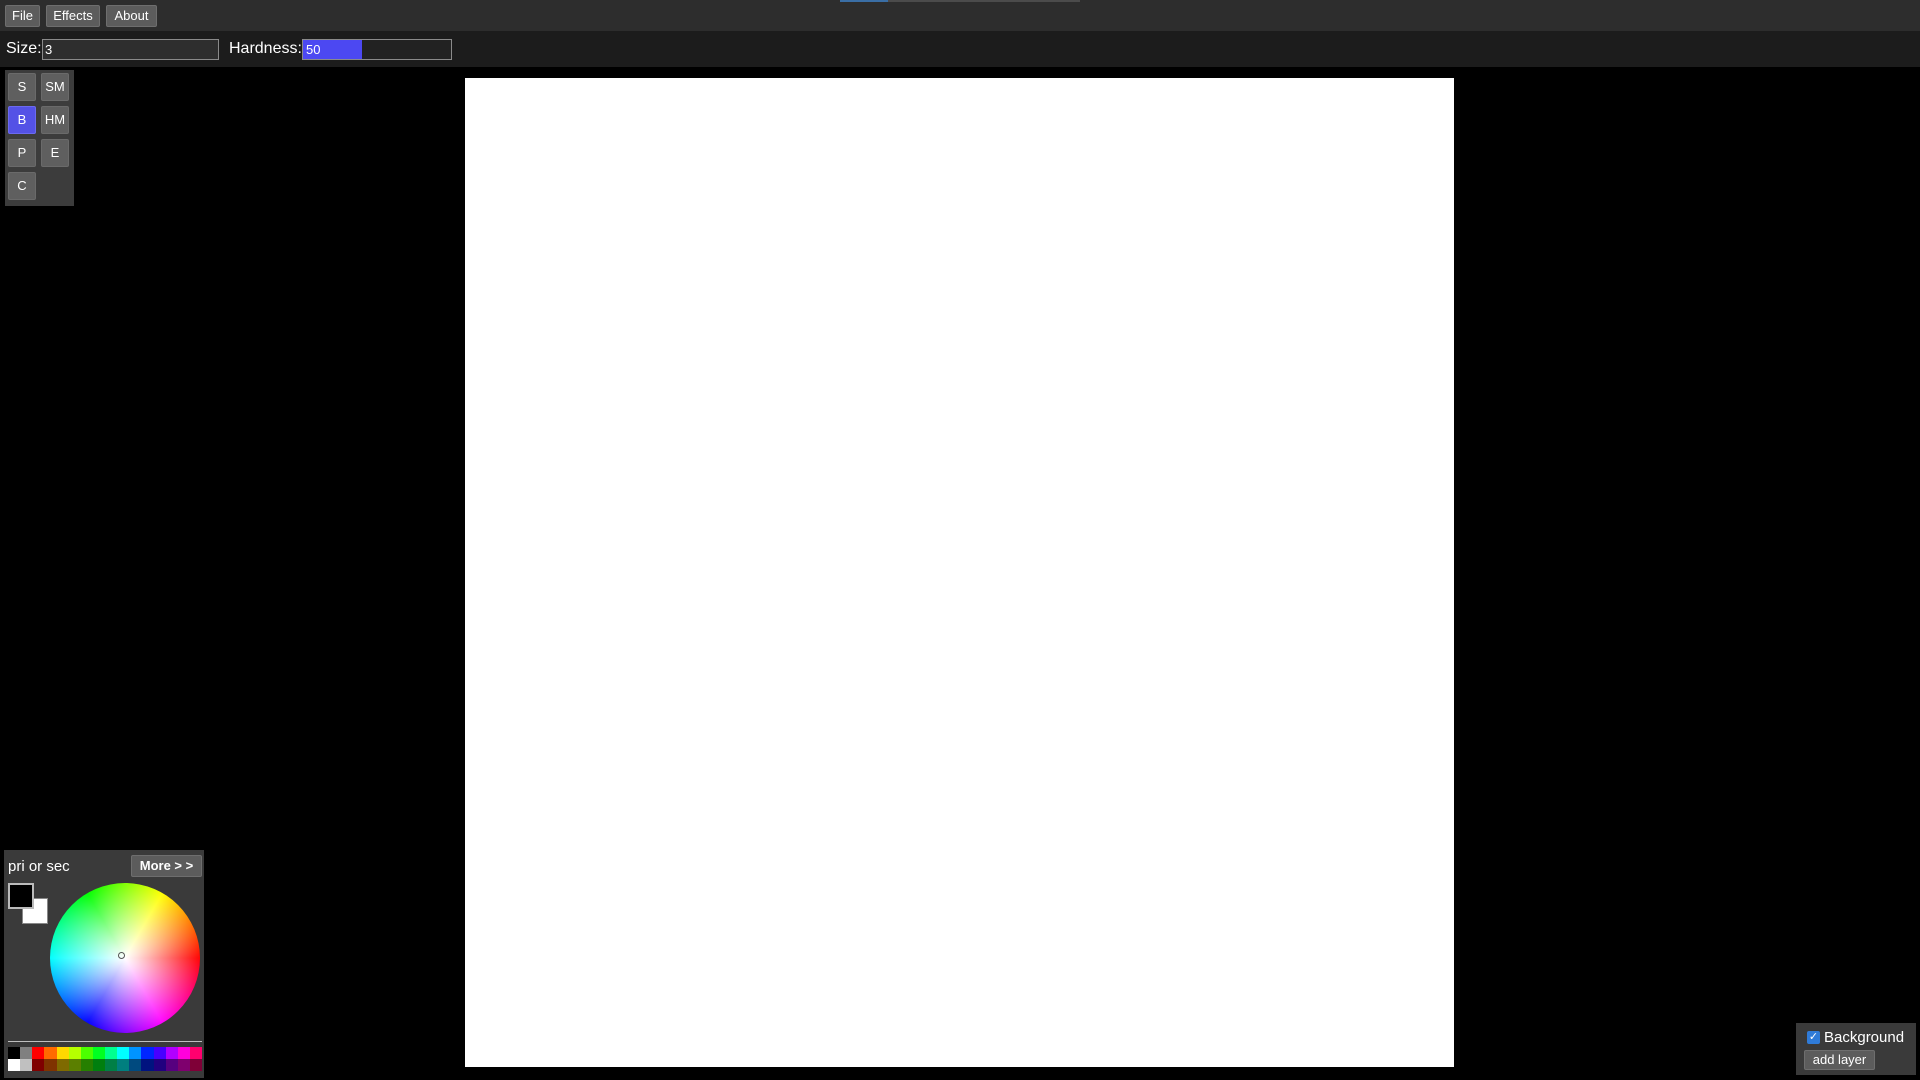 The height and width of the screenshot is (1080, 1920). Describe the element at coordinates (73, 16) in the screenshot. I see `effects-menu-button: Effects` at that location.